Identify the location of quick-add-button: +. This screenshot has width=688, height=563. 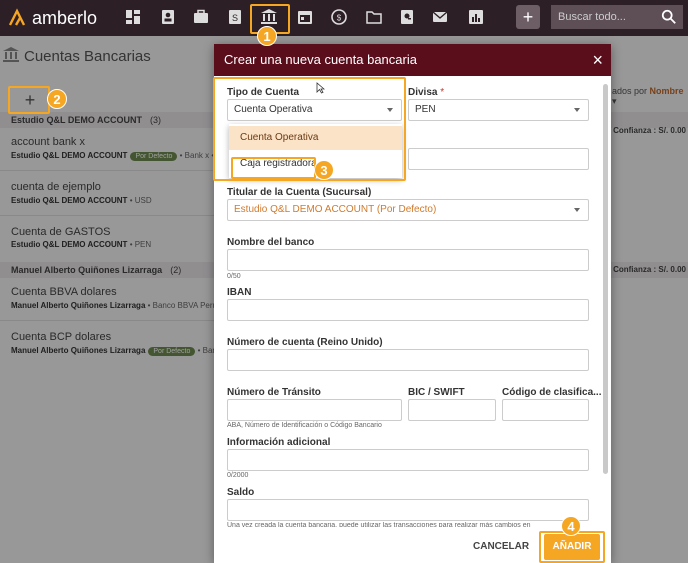
(528, 17).